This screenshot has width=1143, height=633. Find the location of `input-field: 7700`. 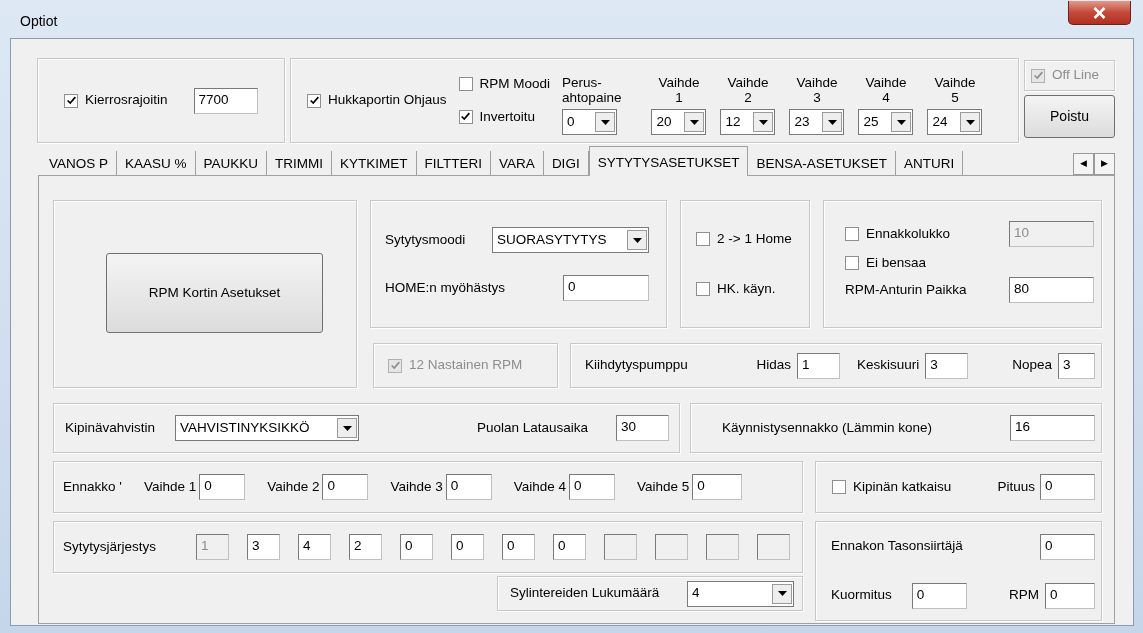

input-field: 7700 is located at coordinates (225, 100).